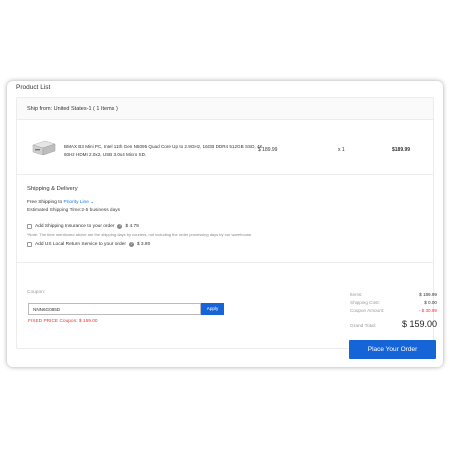  What do you see at coordinates (225, 109) in the screenshot?
I see `ship-from-header: Ship from: United States-1 ( 1 Items )` at bounding box center [225, 109].